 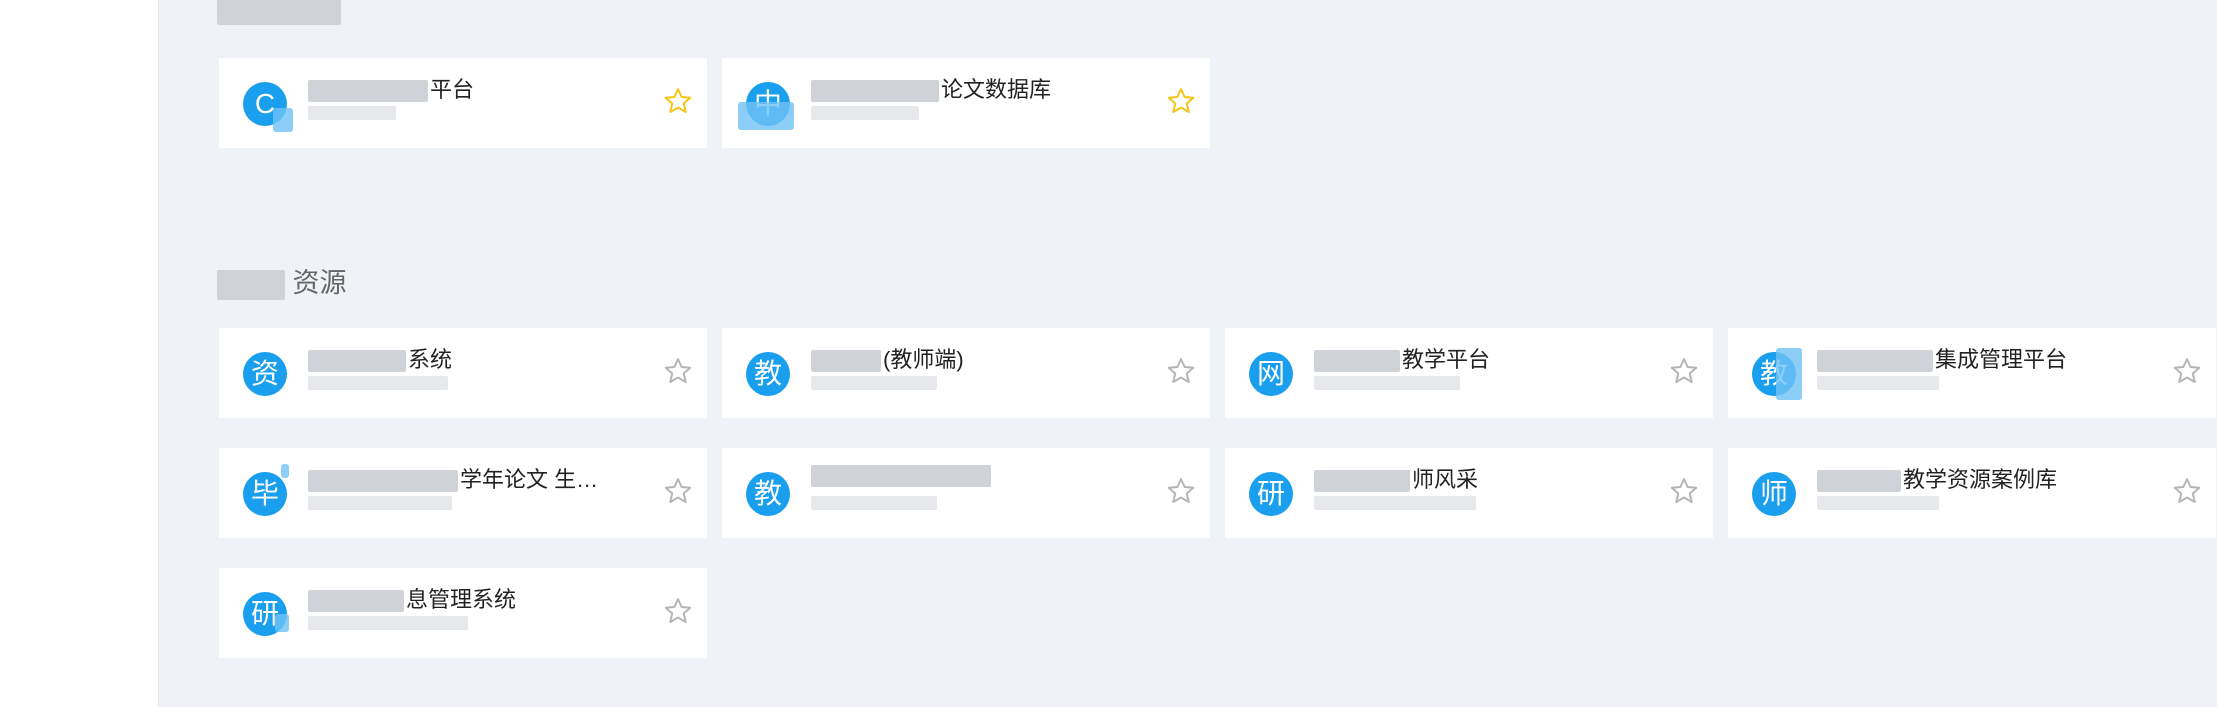 I want to click on resource-avatar: 研, so click(x=1271, y=494).